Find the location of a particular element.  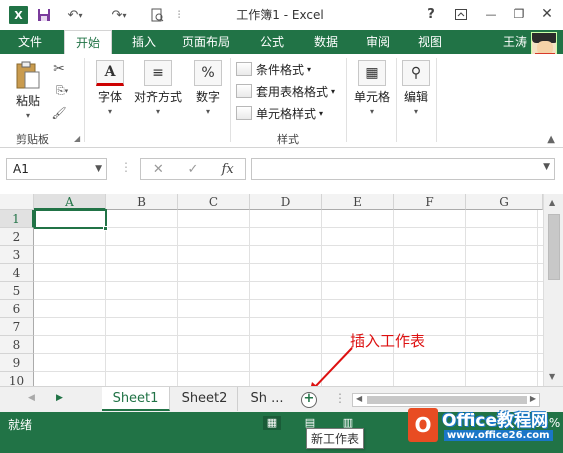

save-icon is located at coordinates (44, 15).